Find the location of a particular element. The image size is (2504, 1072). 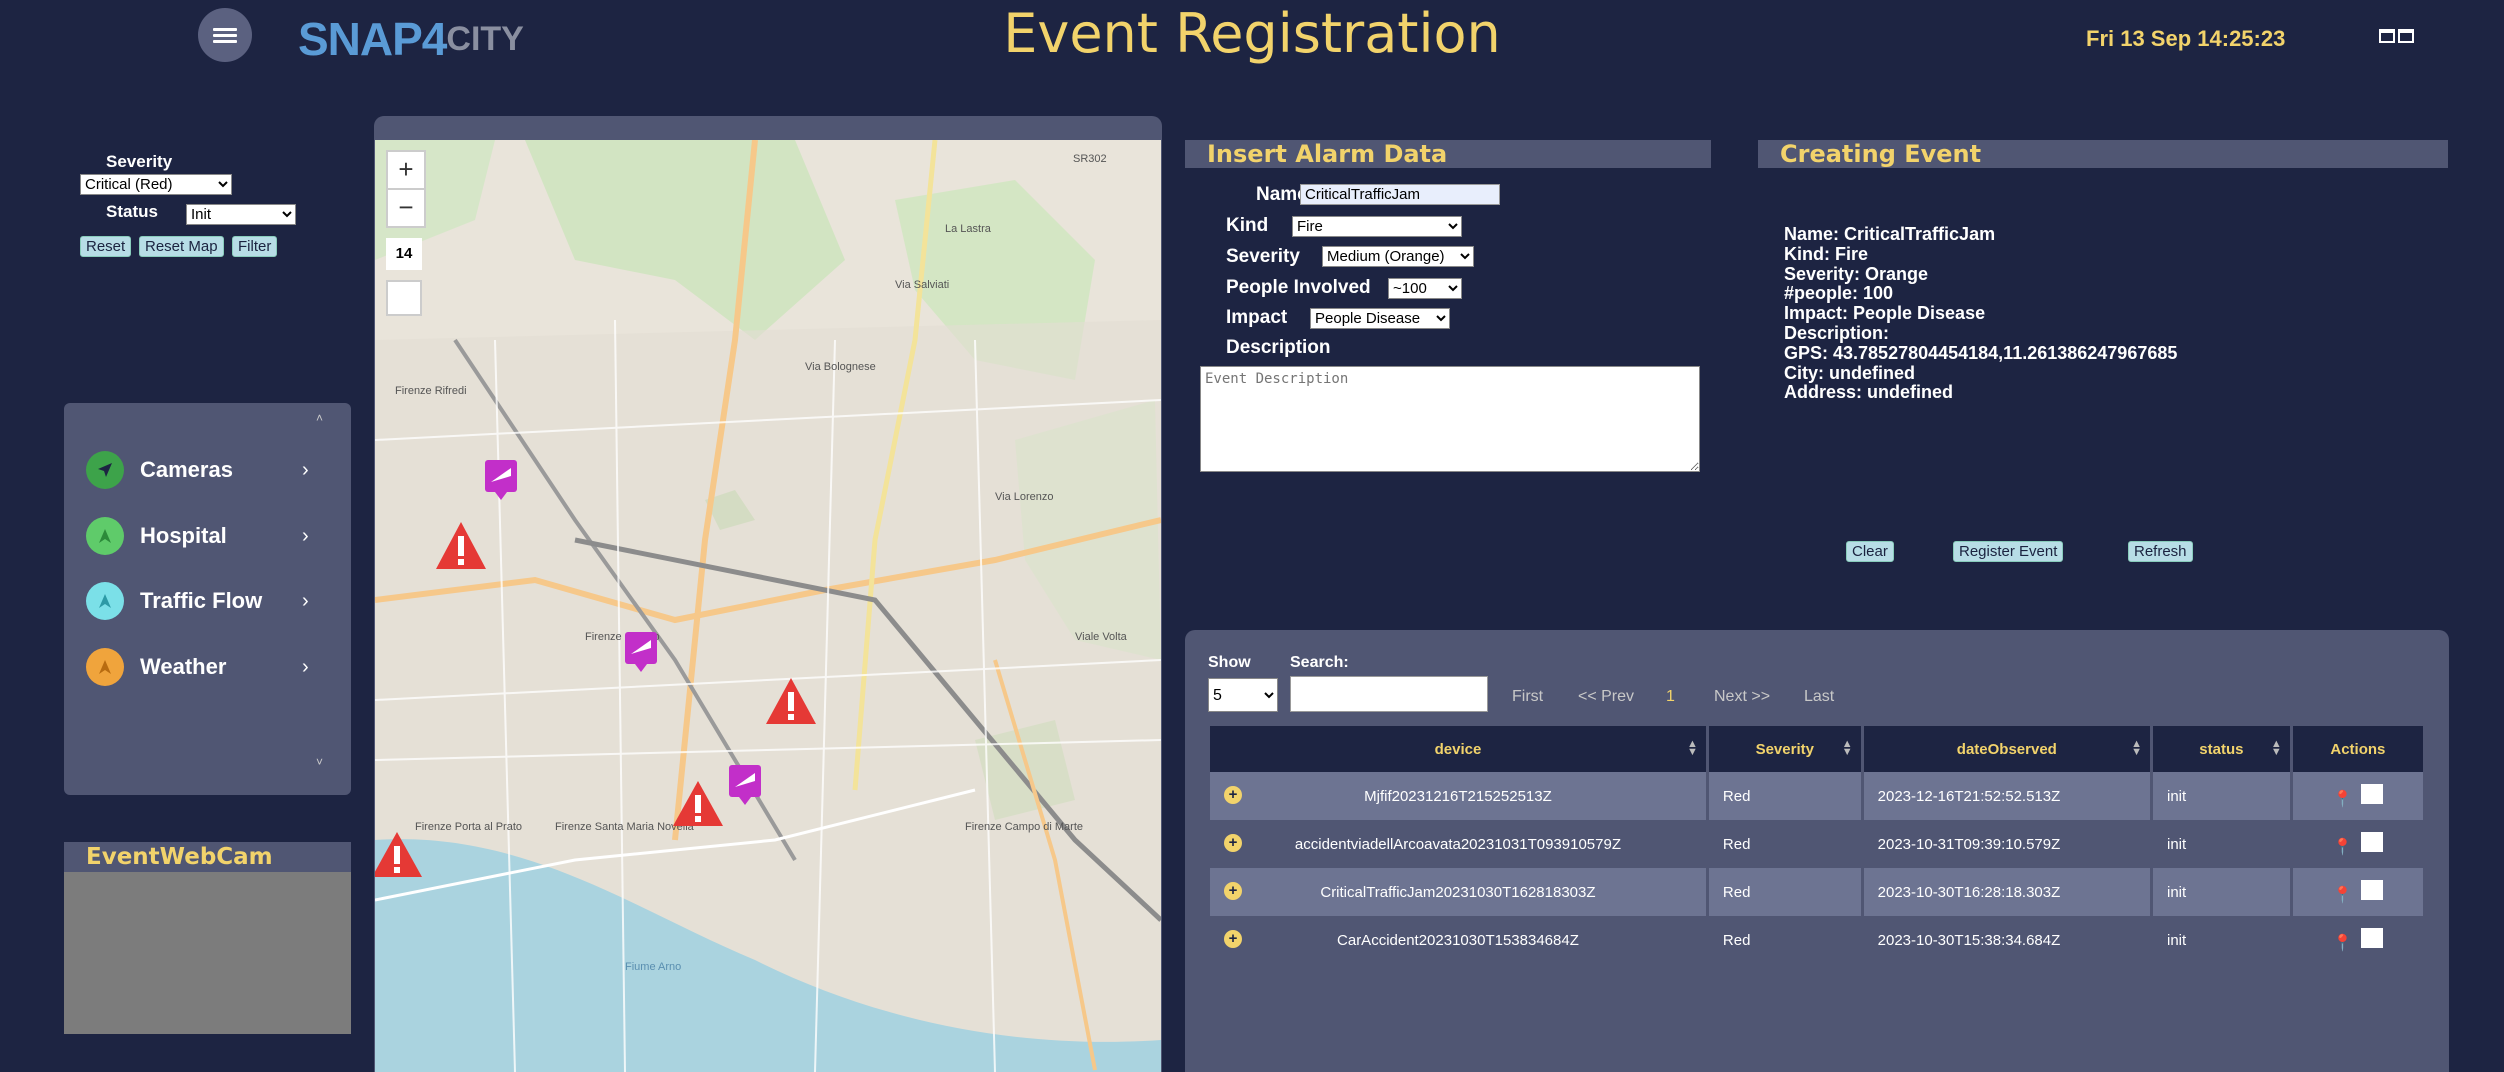

date-cell: 2023-12-16T21:52:52.513Z is located at coordinates (2007, 796).